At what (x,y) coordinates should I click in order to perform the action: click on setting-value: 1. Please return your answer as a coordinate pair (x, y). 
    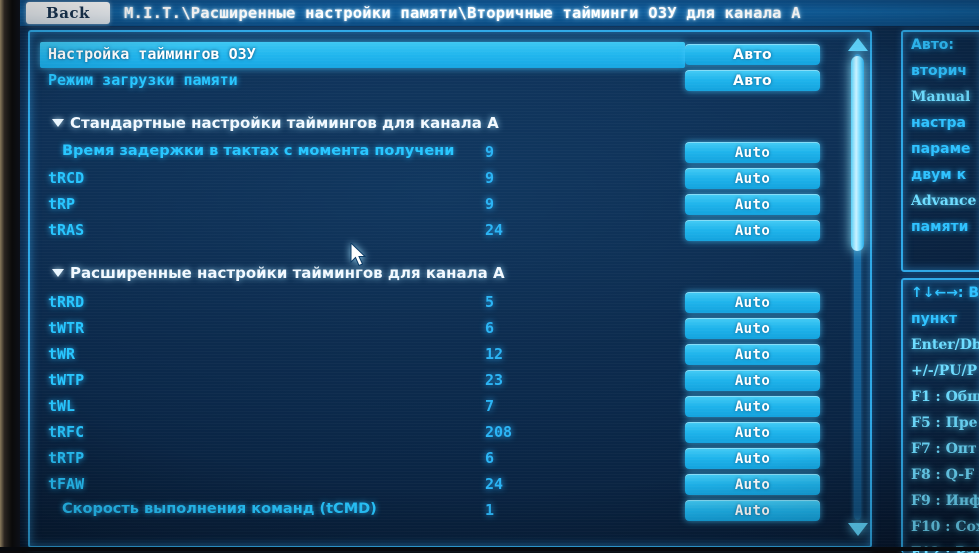
    Looking at the image, I should click on (490, 510).